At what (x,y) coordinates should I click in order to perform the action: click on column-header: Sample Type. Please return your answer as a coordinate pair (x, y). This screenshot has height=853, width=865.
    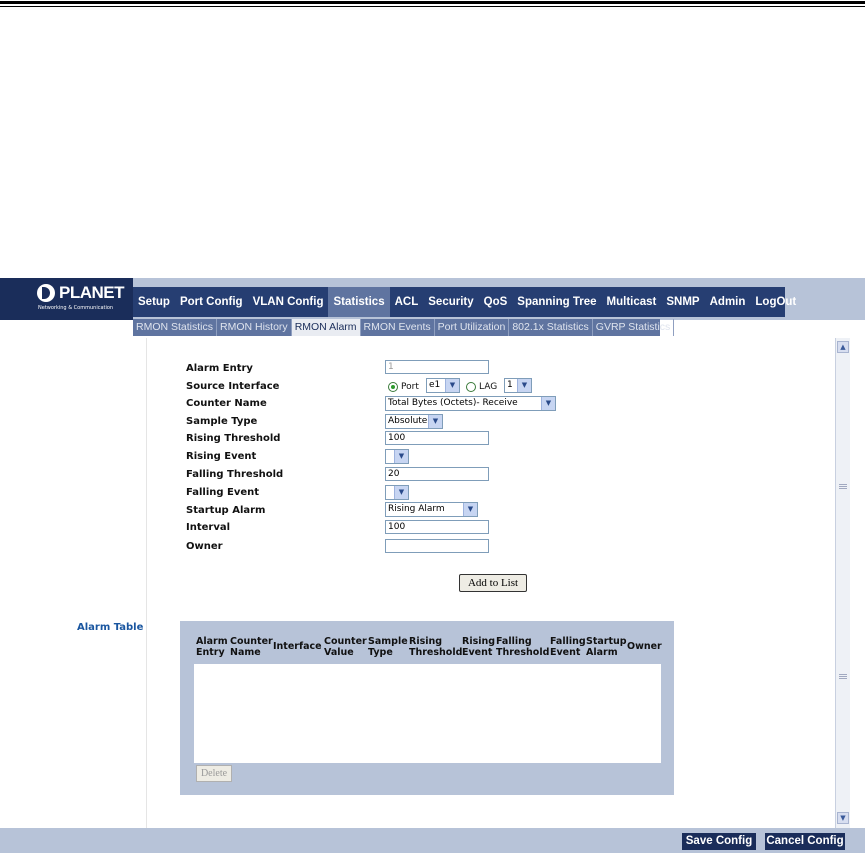
    Looking at the image, I should click on (388, 647).